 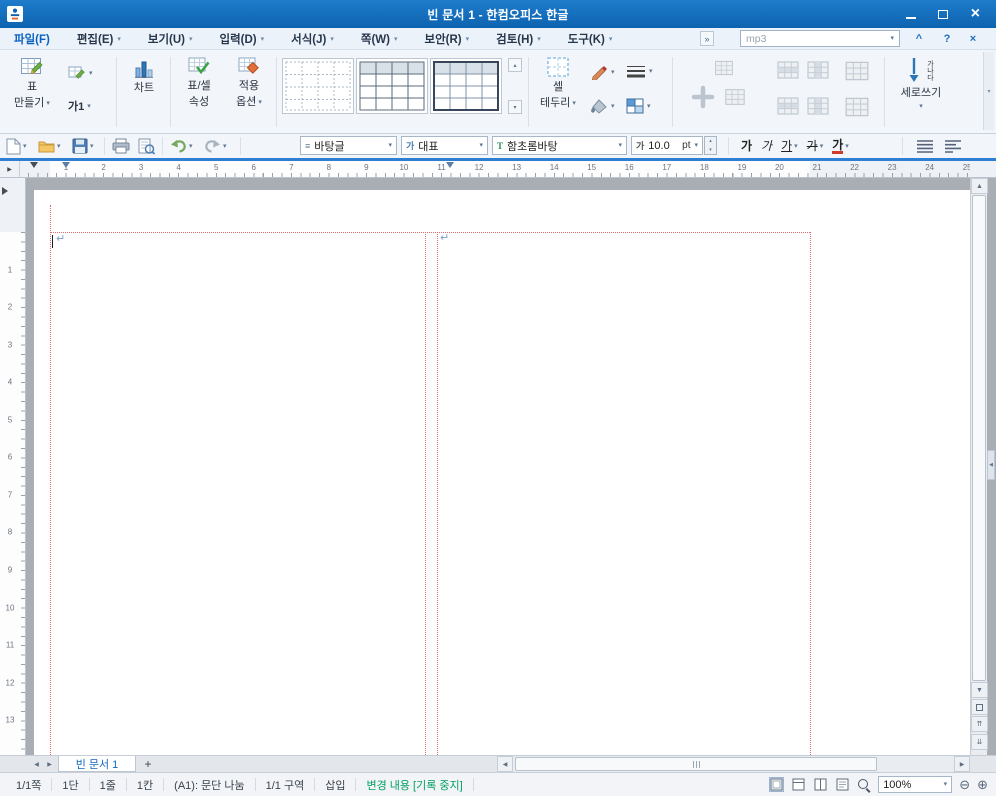 What do you see at coordinates (921, 83) in the screenshot?
I see `vertical-writing-button: 가나다 세로쓰기 ▾` at bounding box center [921, 83].